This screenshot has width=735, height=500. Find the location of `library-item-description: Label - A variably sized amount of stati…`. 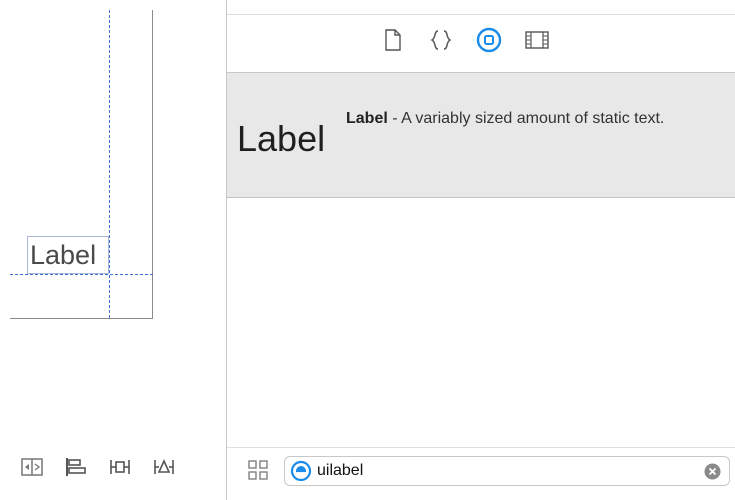

library-item-description: Label - A variably sized amount of stati… is located at coordinates (532, 118).